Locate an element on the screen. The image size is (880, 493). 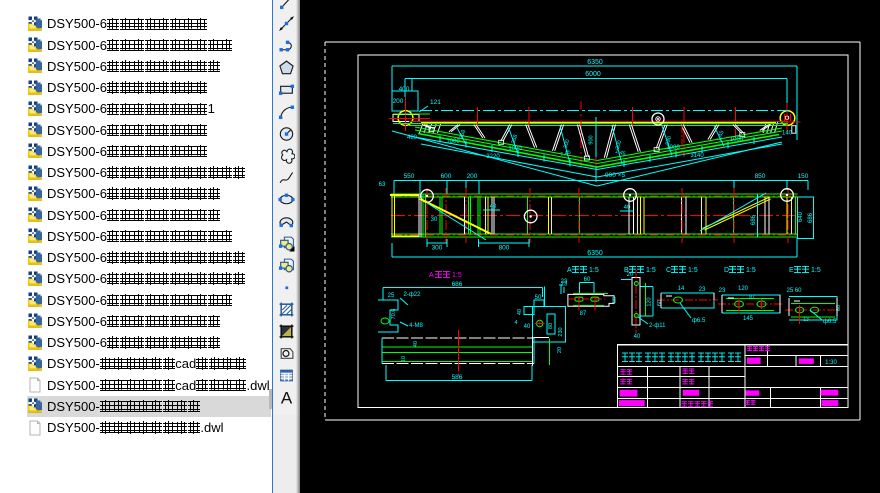
svg-text: 13 is located at coordinates (806, 320).